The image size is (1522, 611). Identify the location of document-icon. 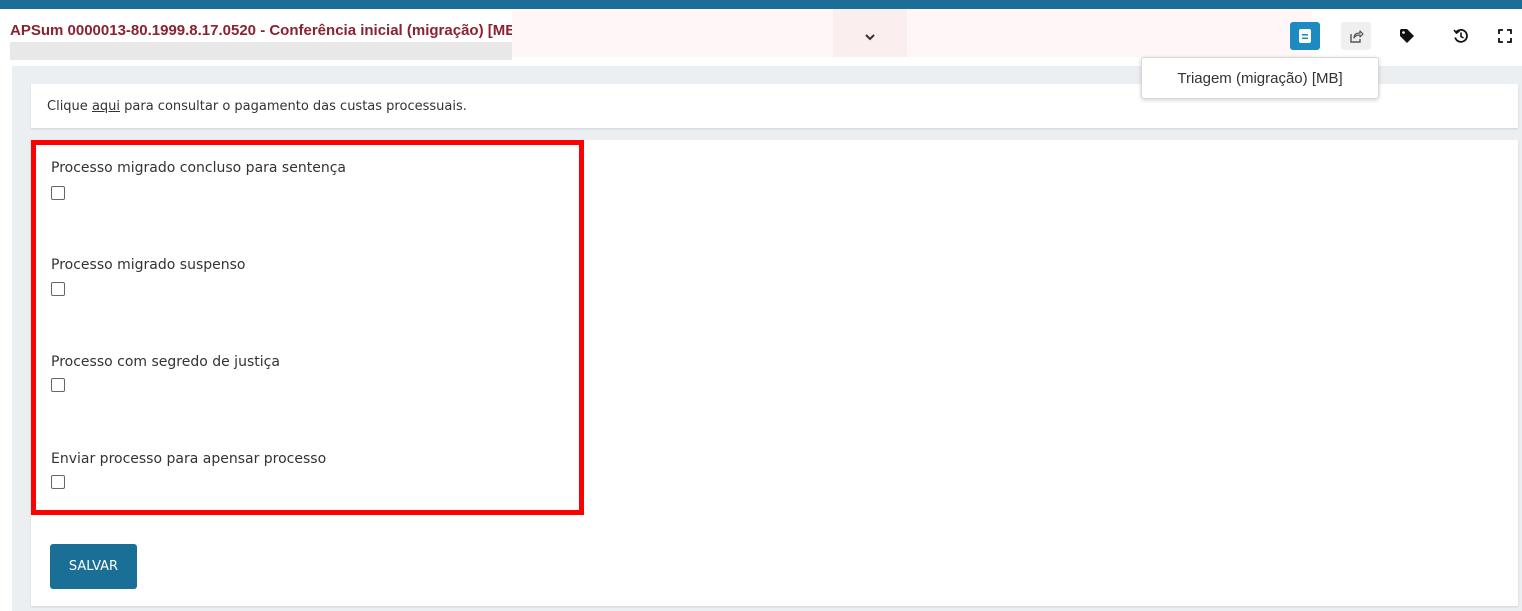
(1305, 36).